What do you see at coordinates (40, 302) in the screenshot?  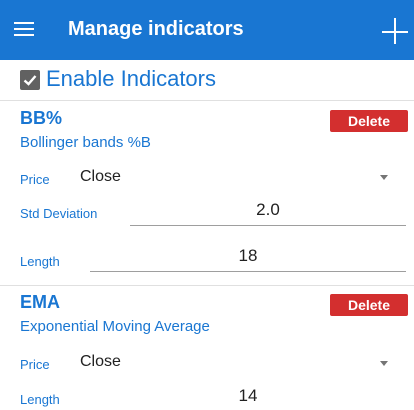 I see `indicator-title: EMA` at bounding box center [40, 302].